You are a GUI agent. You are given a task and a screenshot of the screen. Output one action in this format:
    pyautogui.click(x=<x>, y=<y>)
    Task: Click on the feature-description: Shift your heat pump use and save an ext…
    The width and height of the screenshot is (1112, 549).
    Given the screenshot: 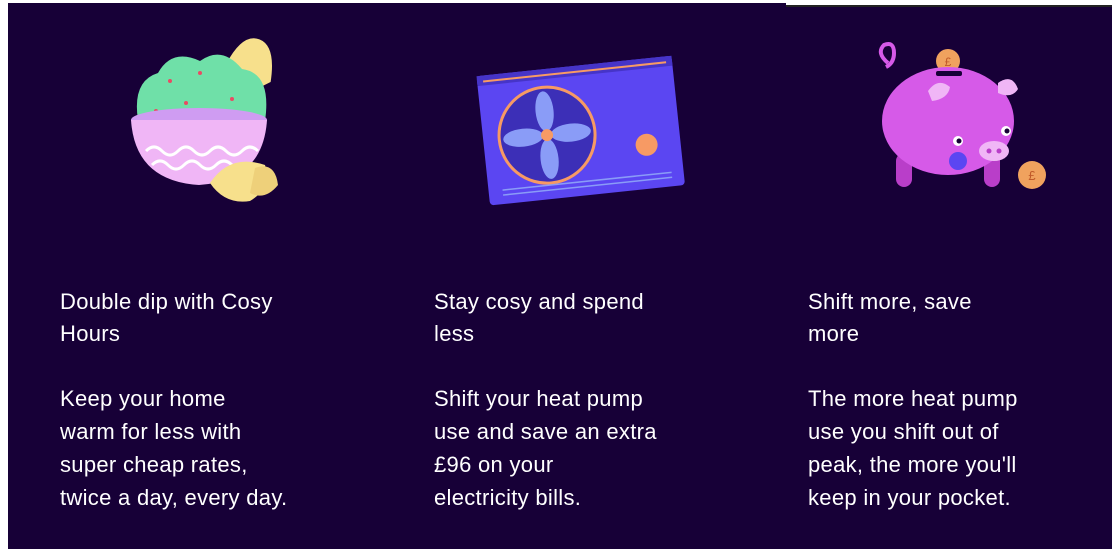 What is the action you would take?
    pyautogui.click(x=545, y=448)
    